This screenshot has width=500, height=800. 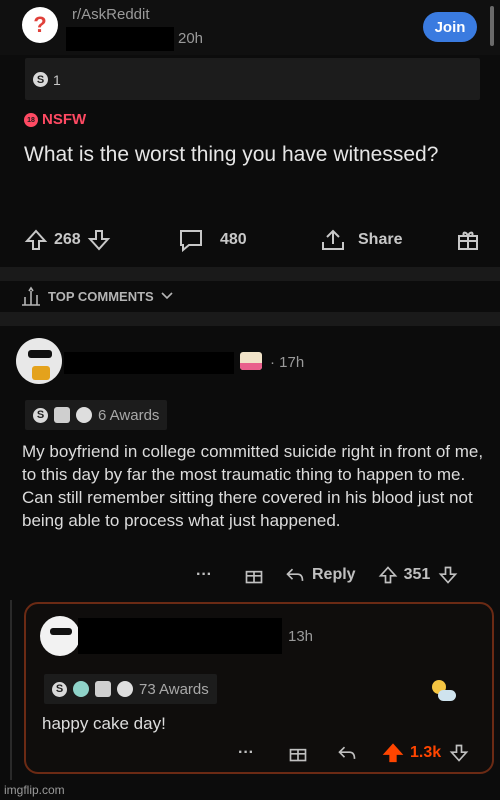 I want to click on subreddit-avatar: ?, so click(x=40, y=25).